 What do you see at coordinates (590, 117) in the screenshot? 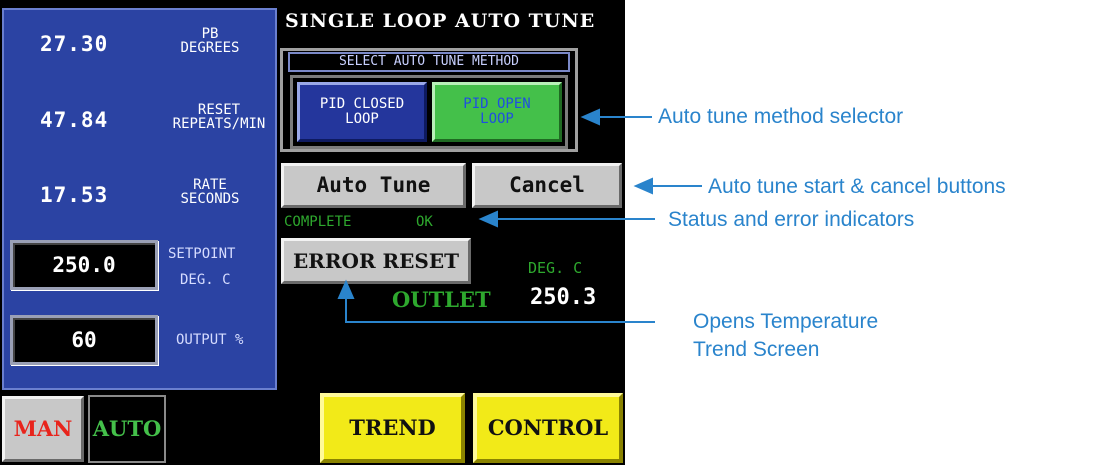
I see `method-selector-arrowhead` at bounding box center [590, 117].